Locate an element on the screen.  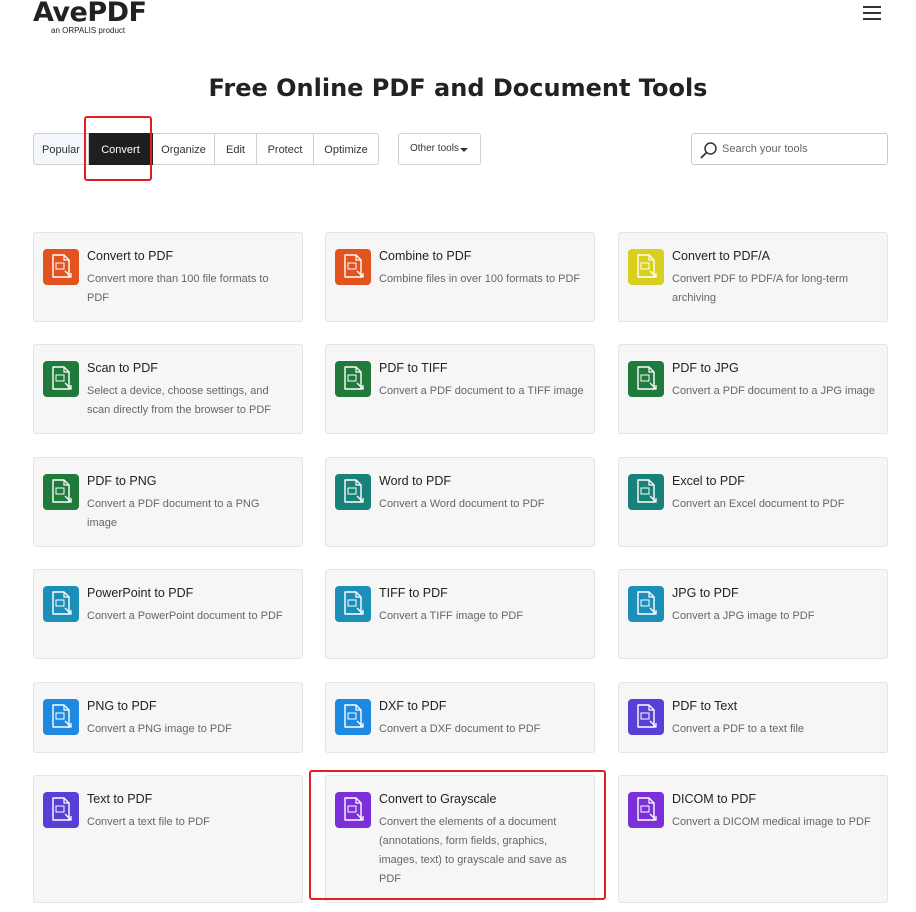
tool-title: Convert to Grayscale is located at coordinates (438, 799).